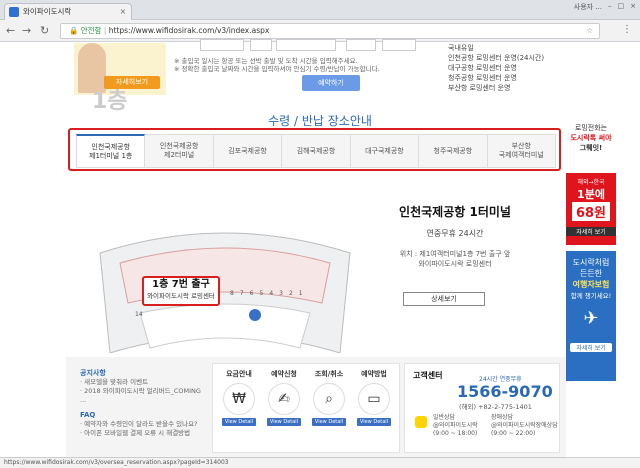  I want to click on tab-busan-port: 부산항 국제여객터미널, so click(521, 150).